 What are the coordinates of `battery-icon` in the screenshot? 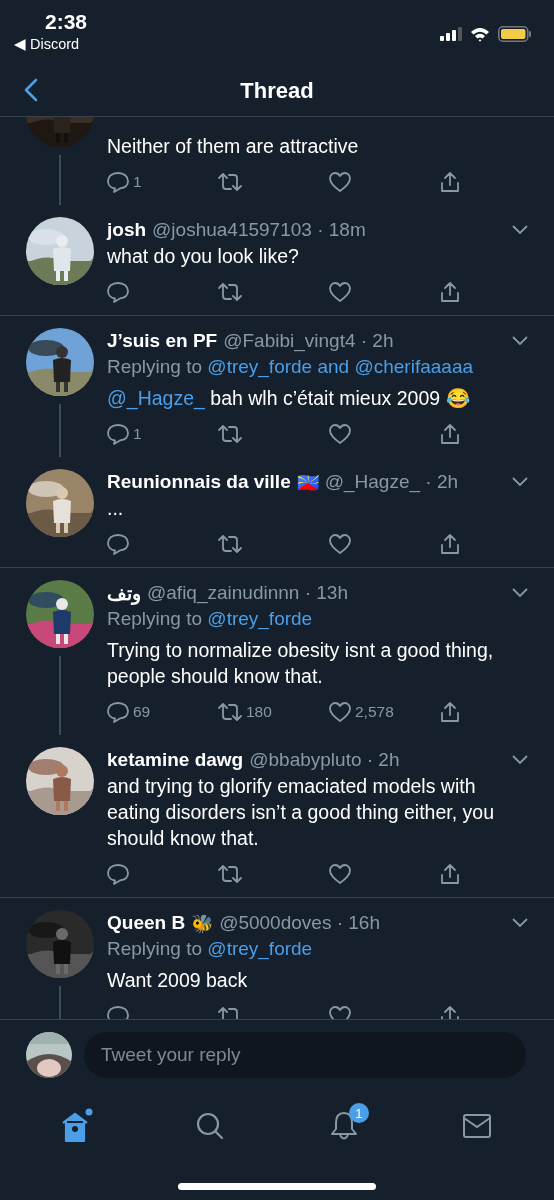 It's located at (515, 34).